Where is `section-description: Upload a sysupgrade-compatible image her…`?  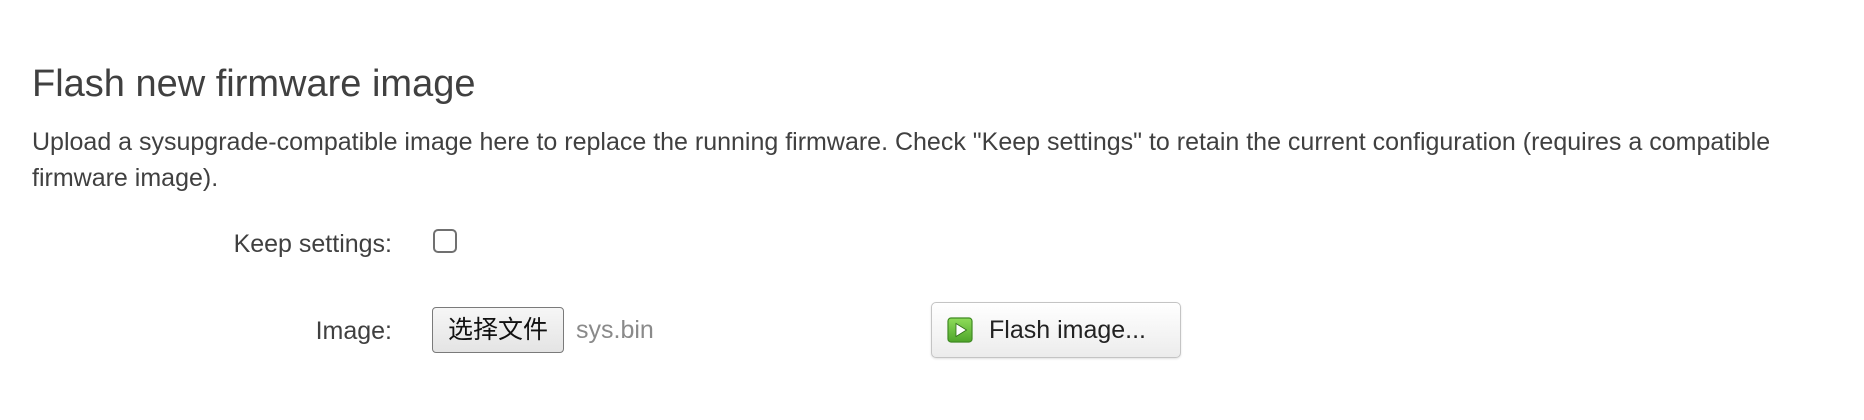
section-description: Upload a sysupgrade-compatible image her… is located at coordinates (901, 160).